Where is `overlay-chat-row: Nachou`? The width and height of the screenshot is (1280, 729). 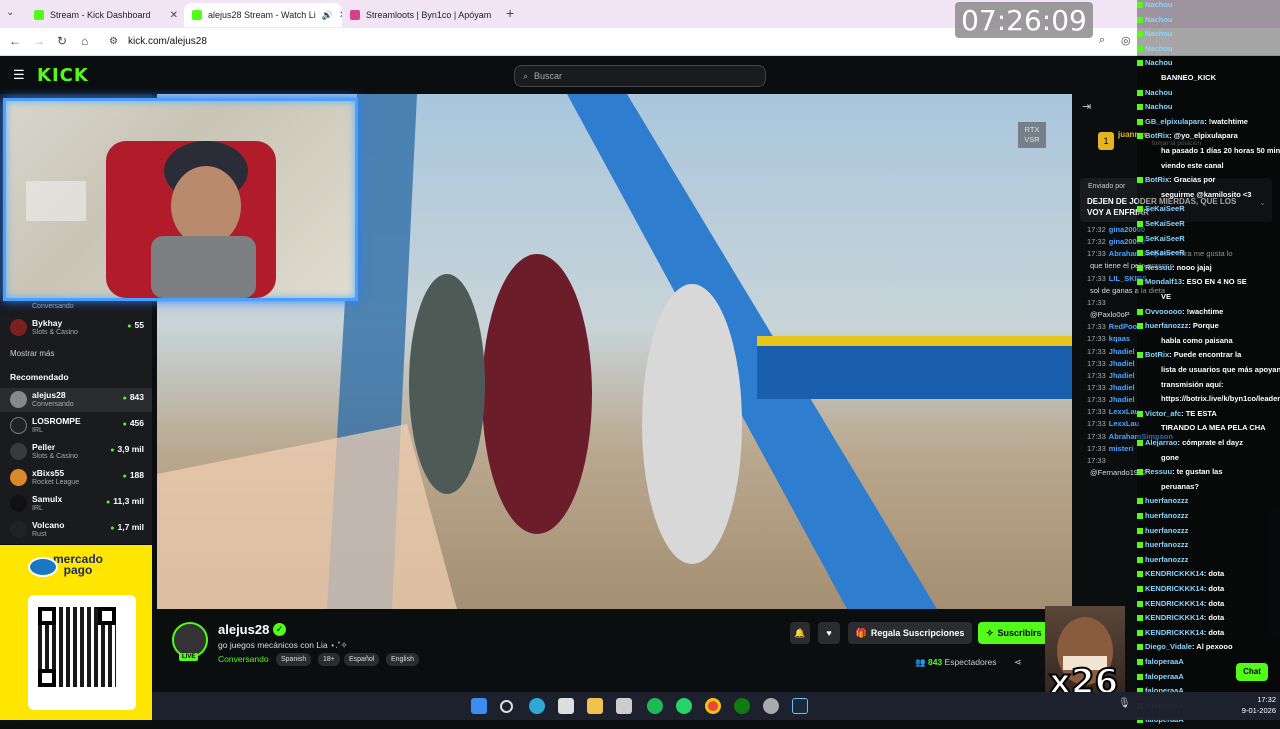 overlay-chat-row: Nachou is located at coordinates (1208, 22).